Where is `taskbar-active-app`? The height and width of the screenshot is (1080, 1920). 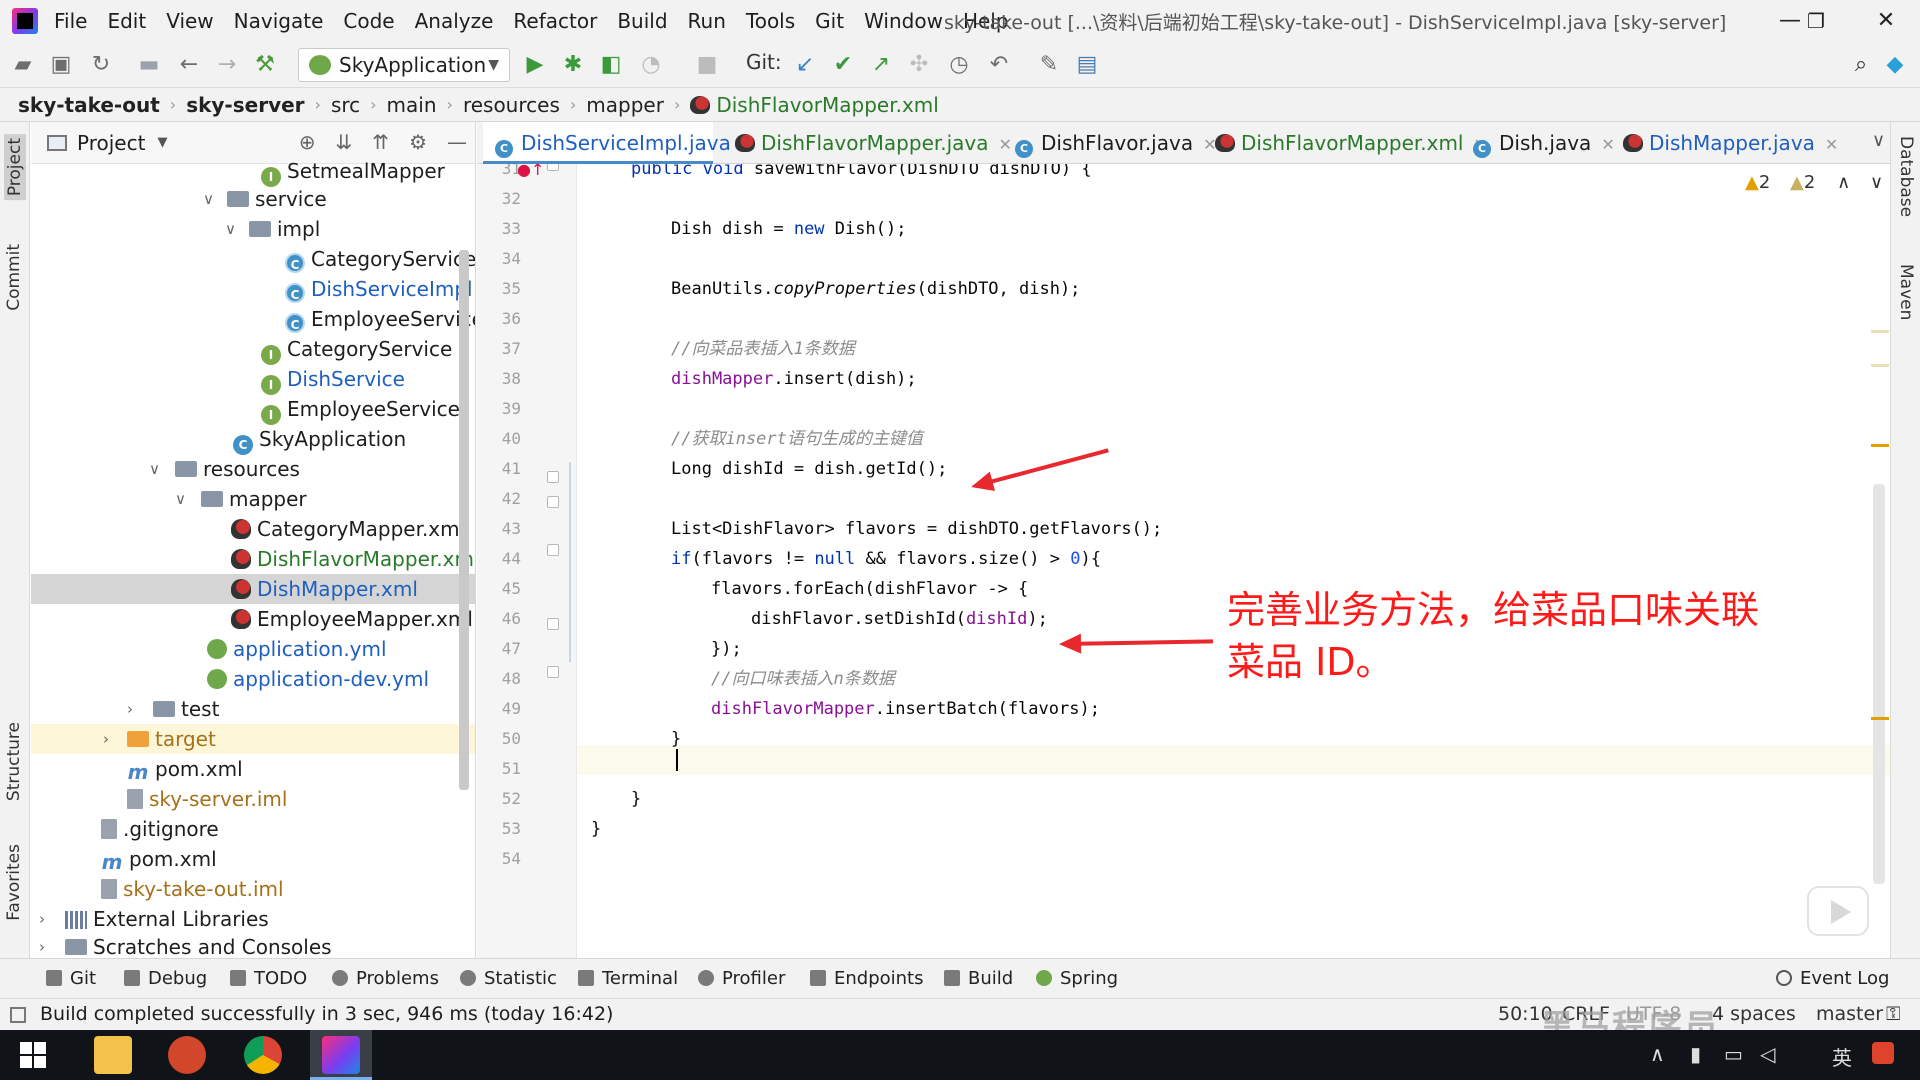 taskbar-active-app is located at coordinates (341, 1055).